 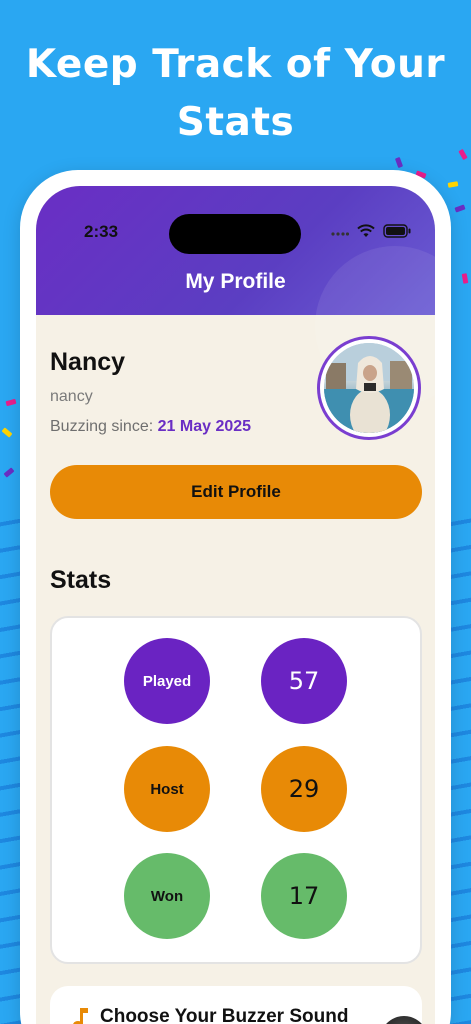 I want to click on stat-host-value-circle: 29, so click(x=304, y=789).